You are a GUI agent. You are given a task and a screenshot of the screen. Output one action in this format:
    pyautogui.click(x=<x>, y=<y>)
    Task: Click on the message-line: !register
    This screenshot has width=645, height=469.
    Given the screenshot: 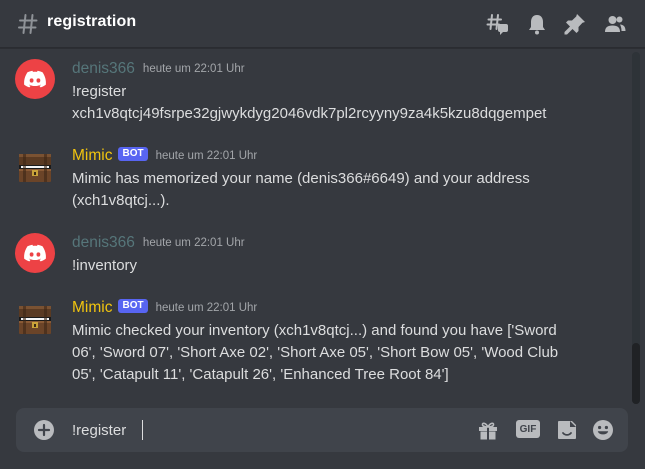 What is the action you would take?
    pyautogui.click(x=99, y=91)
    